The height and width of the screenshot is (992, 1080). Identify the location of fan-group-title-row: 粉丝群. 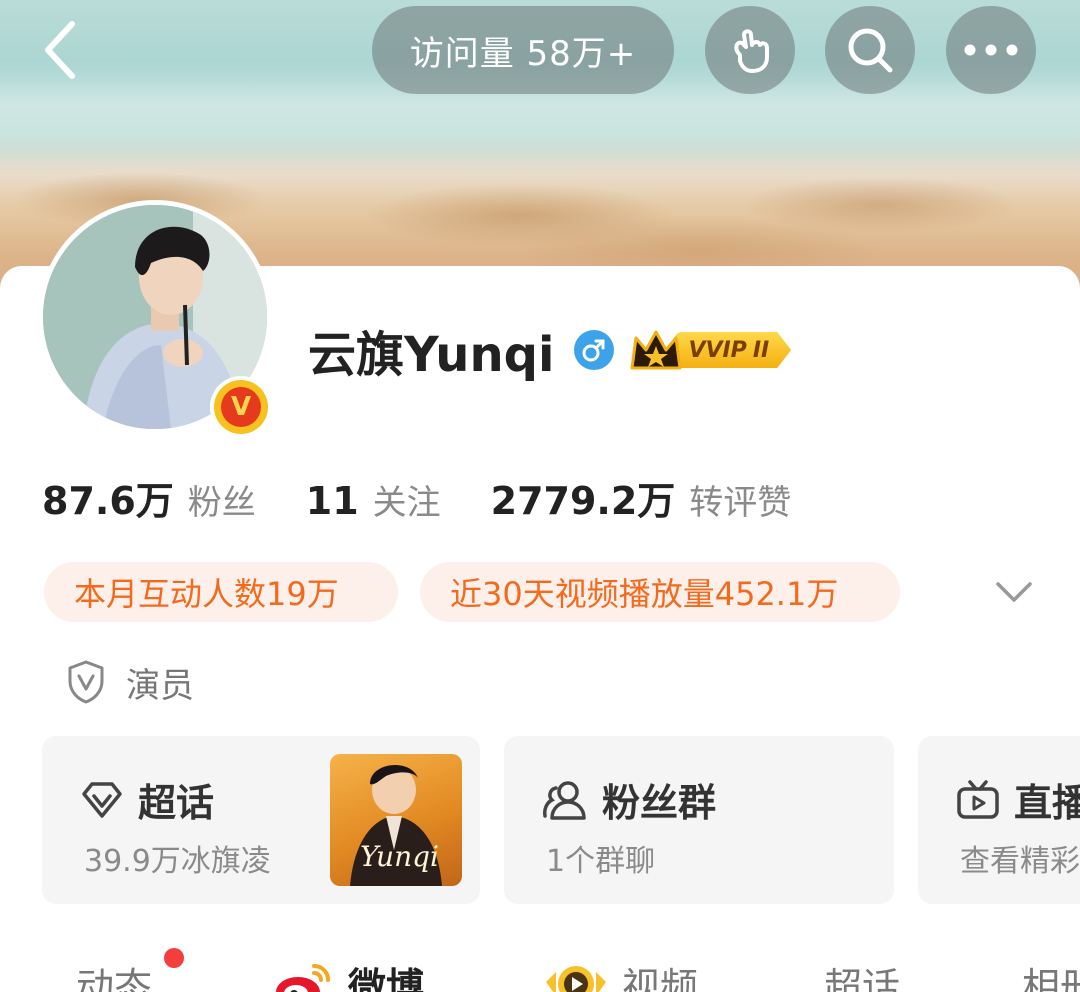
(629, 799).